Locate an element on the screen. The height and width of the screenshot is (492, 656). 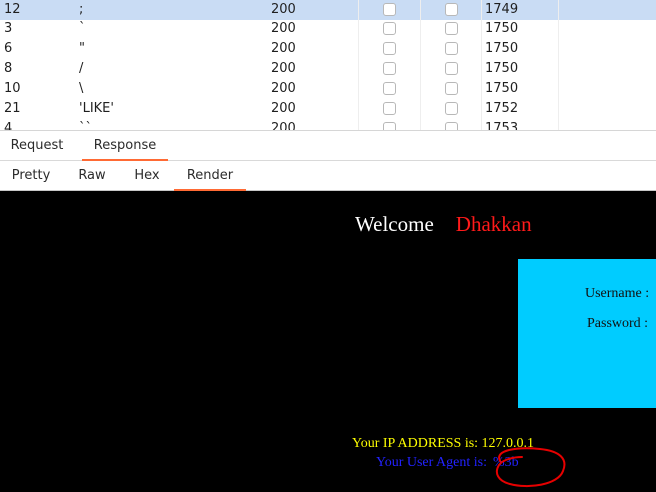
tab-response: Response is located at coordinates (125, 146).